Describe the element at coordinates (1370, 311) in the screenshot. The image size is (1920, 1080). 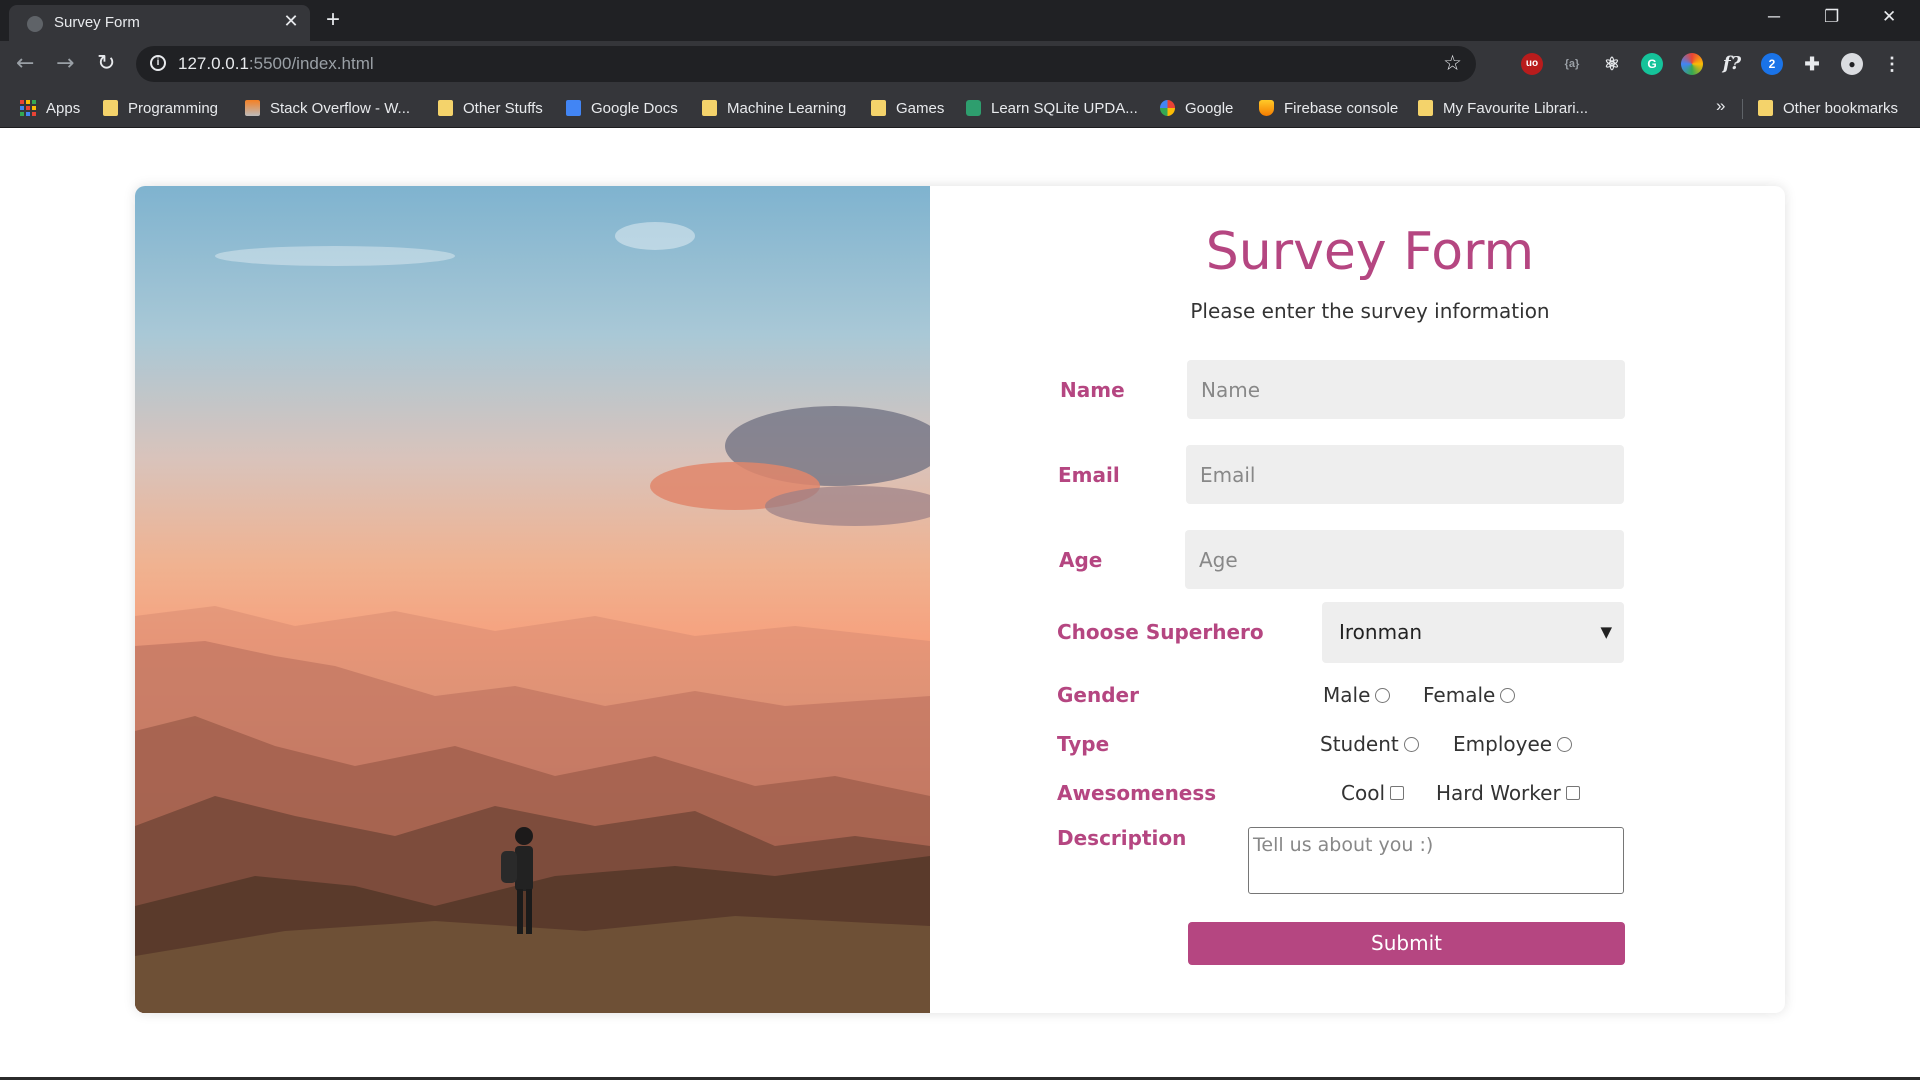
I see `page-subtitle: Please enter the survey information` at that location.